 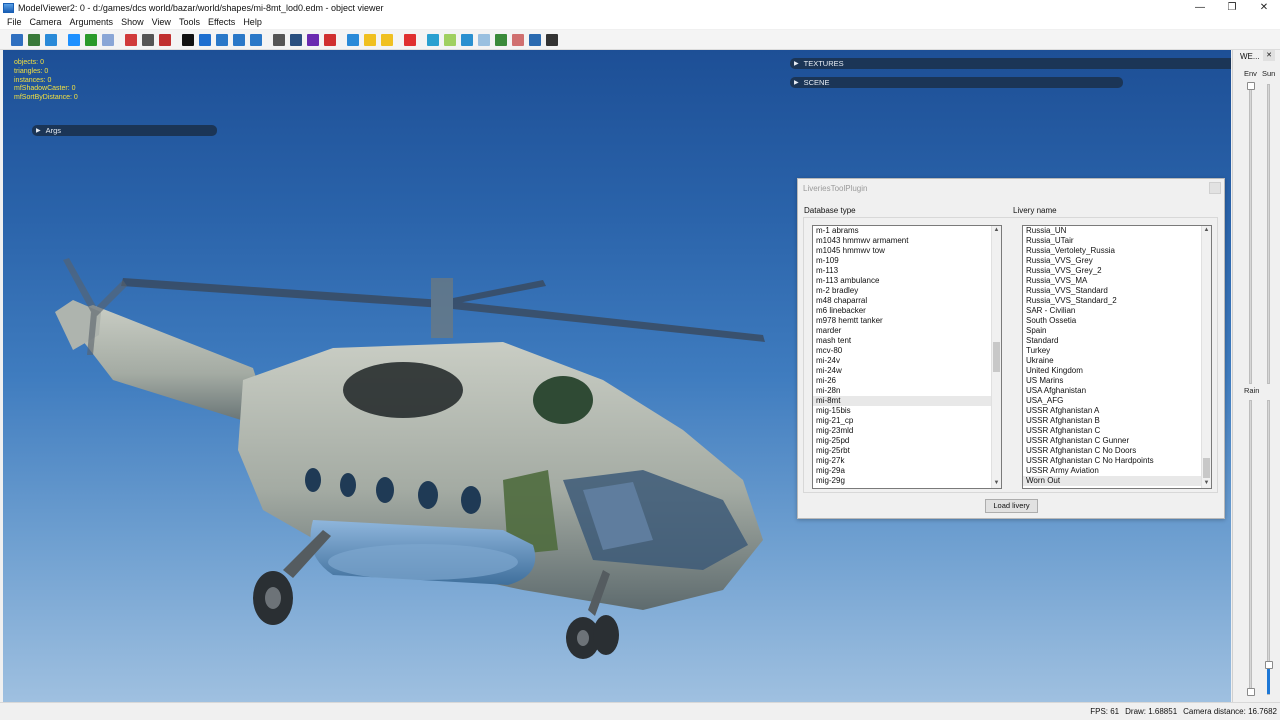 I want to click on list-item: mi-24v, so click(x=902, y=361).